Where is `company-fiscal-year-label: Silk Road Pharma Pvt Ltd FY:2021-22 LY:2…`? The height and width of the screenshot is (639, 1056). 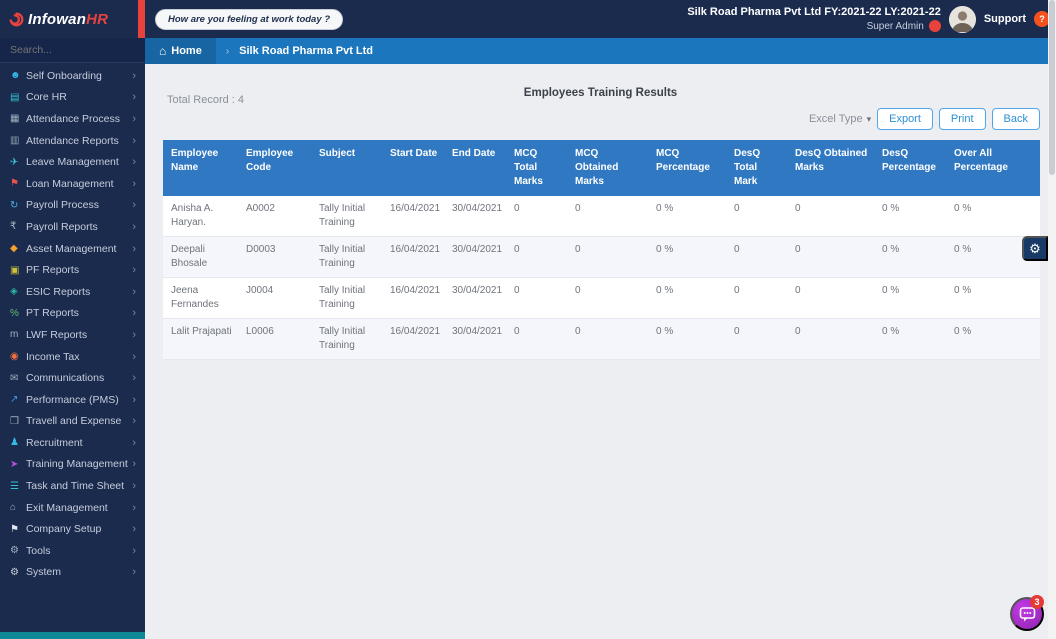 company-fiscal-year-label: Silk Road Pharma Pvt Ltd FY:2021-22 LY:2… is located at coordinates (814, 11).